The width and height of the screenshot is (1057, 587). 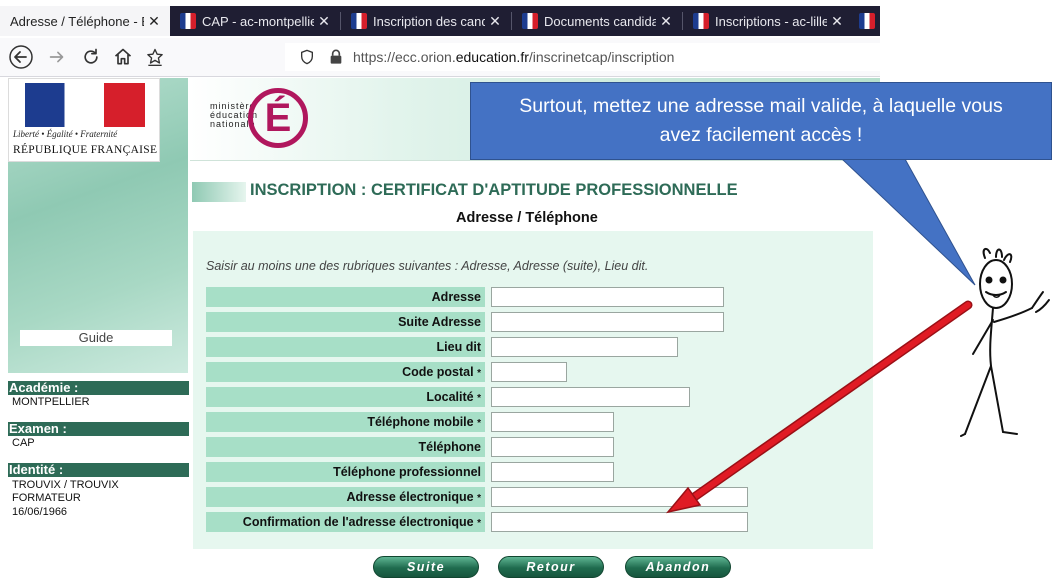 I want to click on field-label: Confirmation de l'adresse électronique, so click(x=358, y=522).